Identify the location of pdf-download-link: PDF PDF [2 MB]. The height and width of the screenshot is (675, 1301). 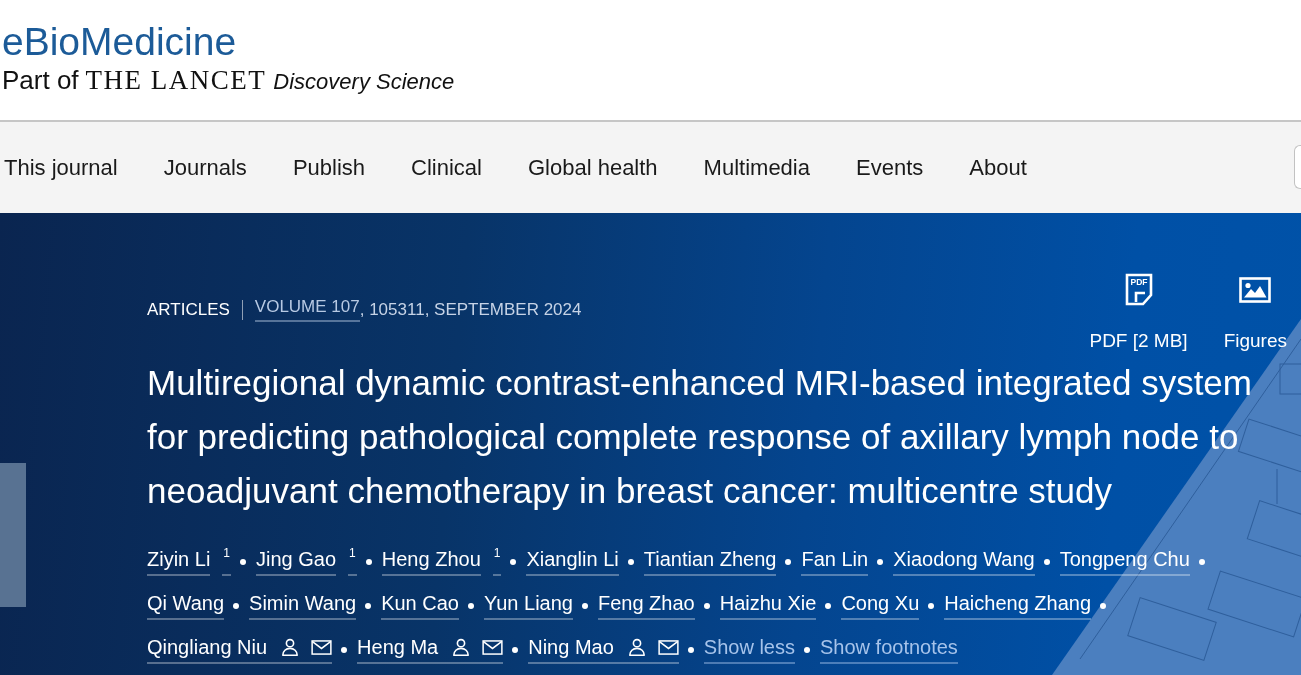
(1138, 311).